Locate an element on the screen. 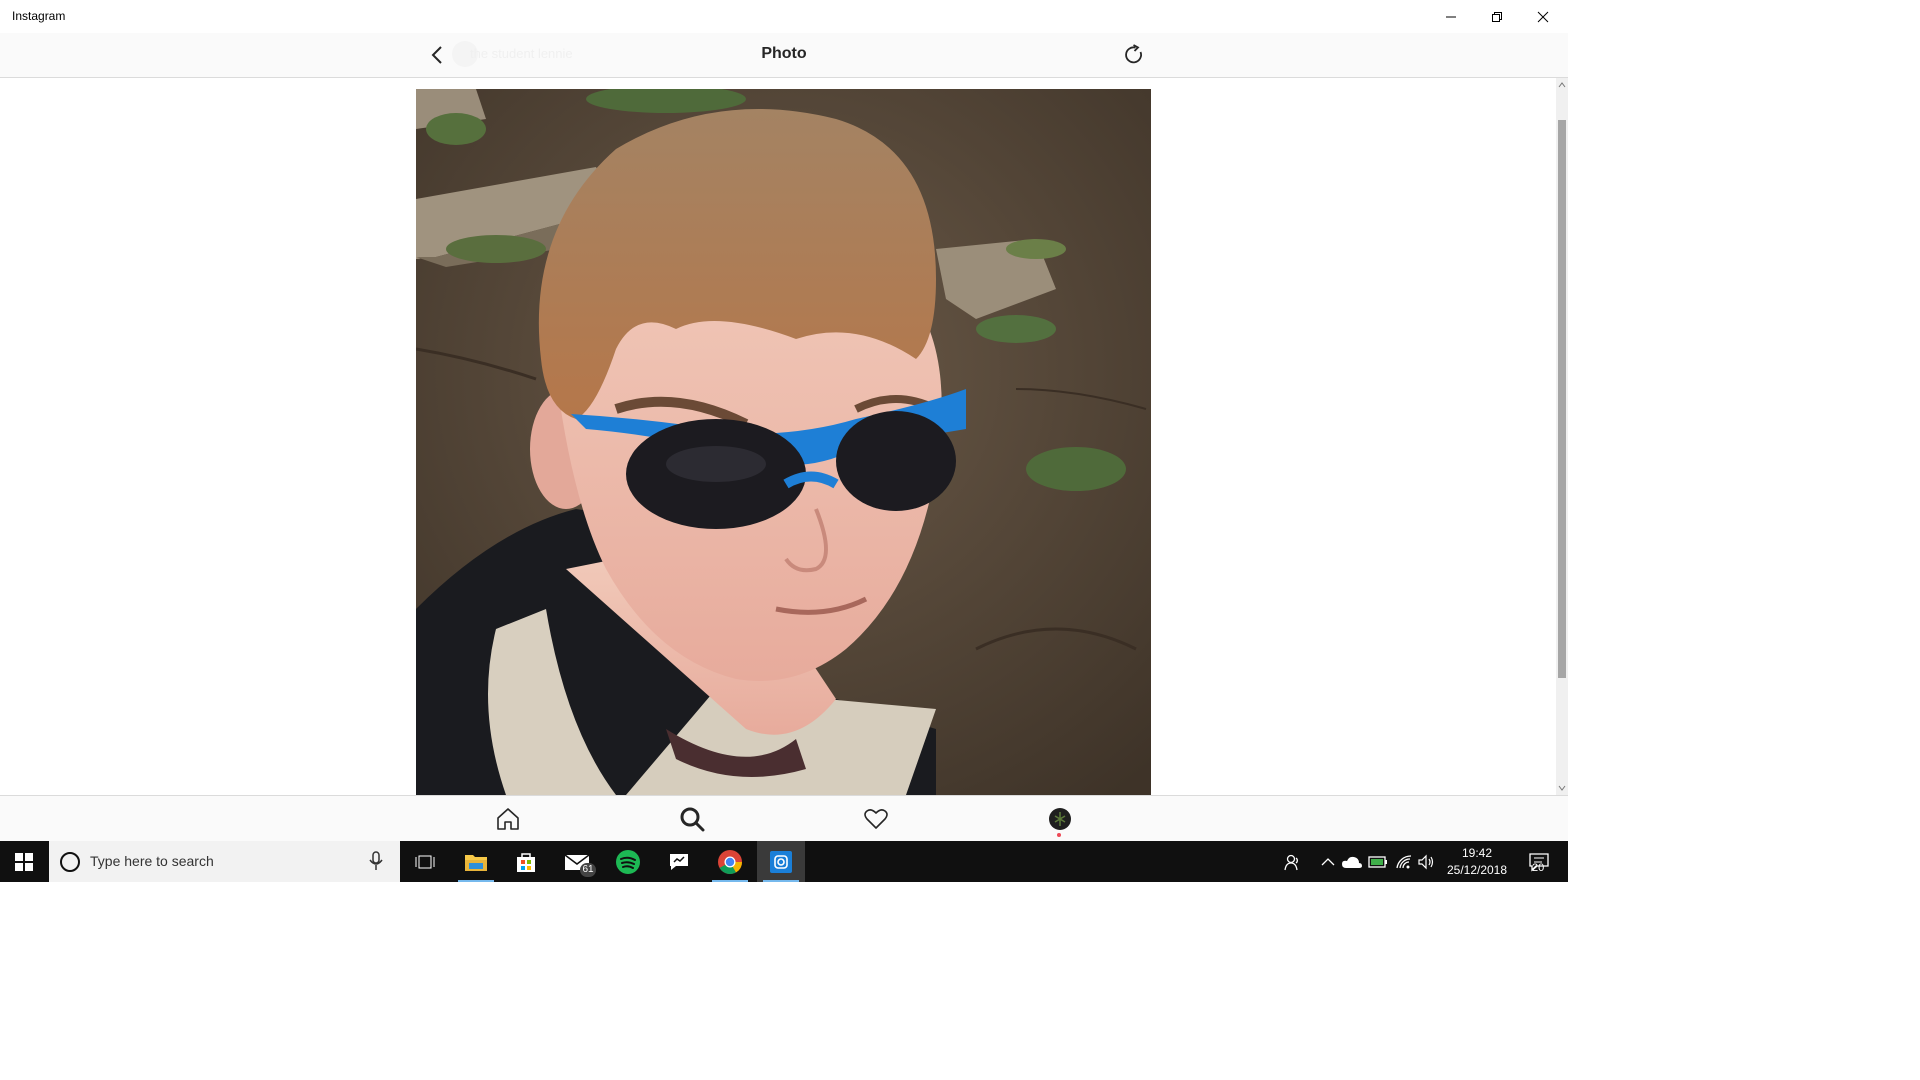 The height and width of the screenshot is (1080, 1920). profile-avatar is located at coordinates (1060, 819).